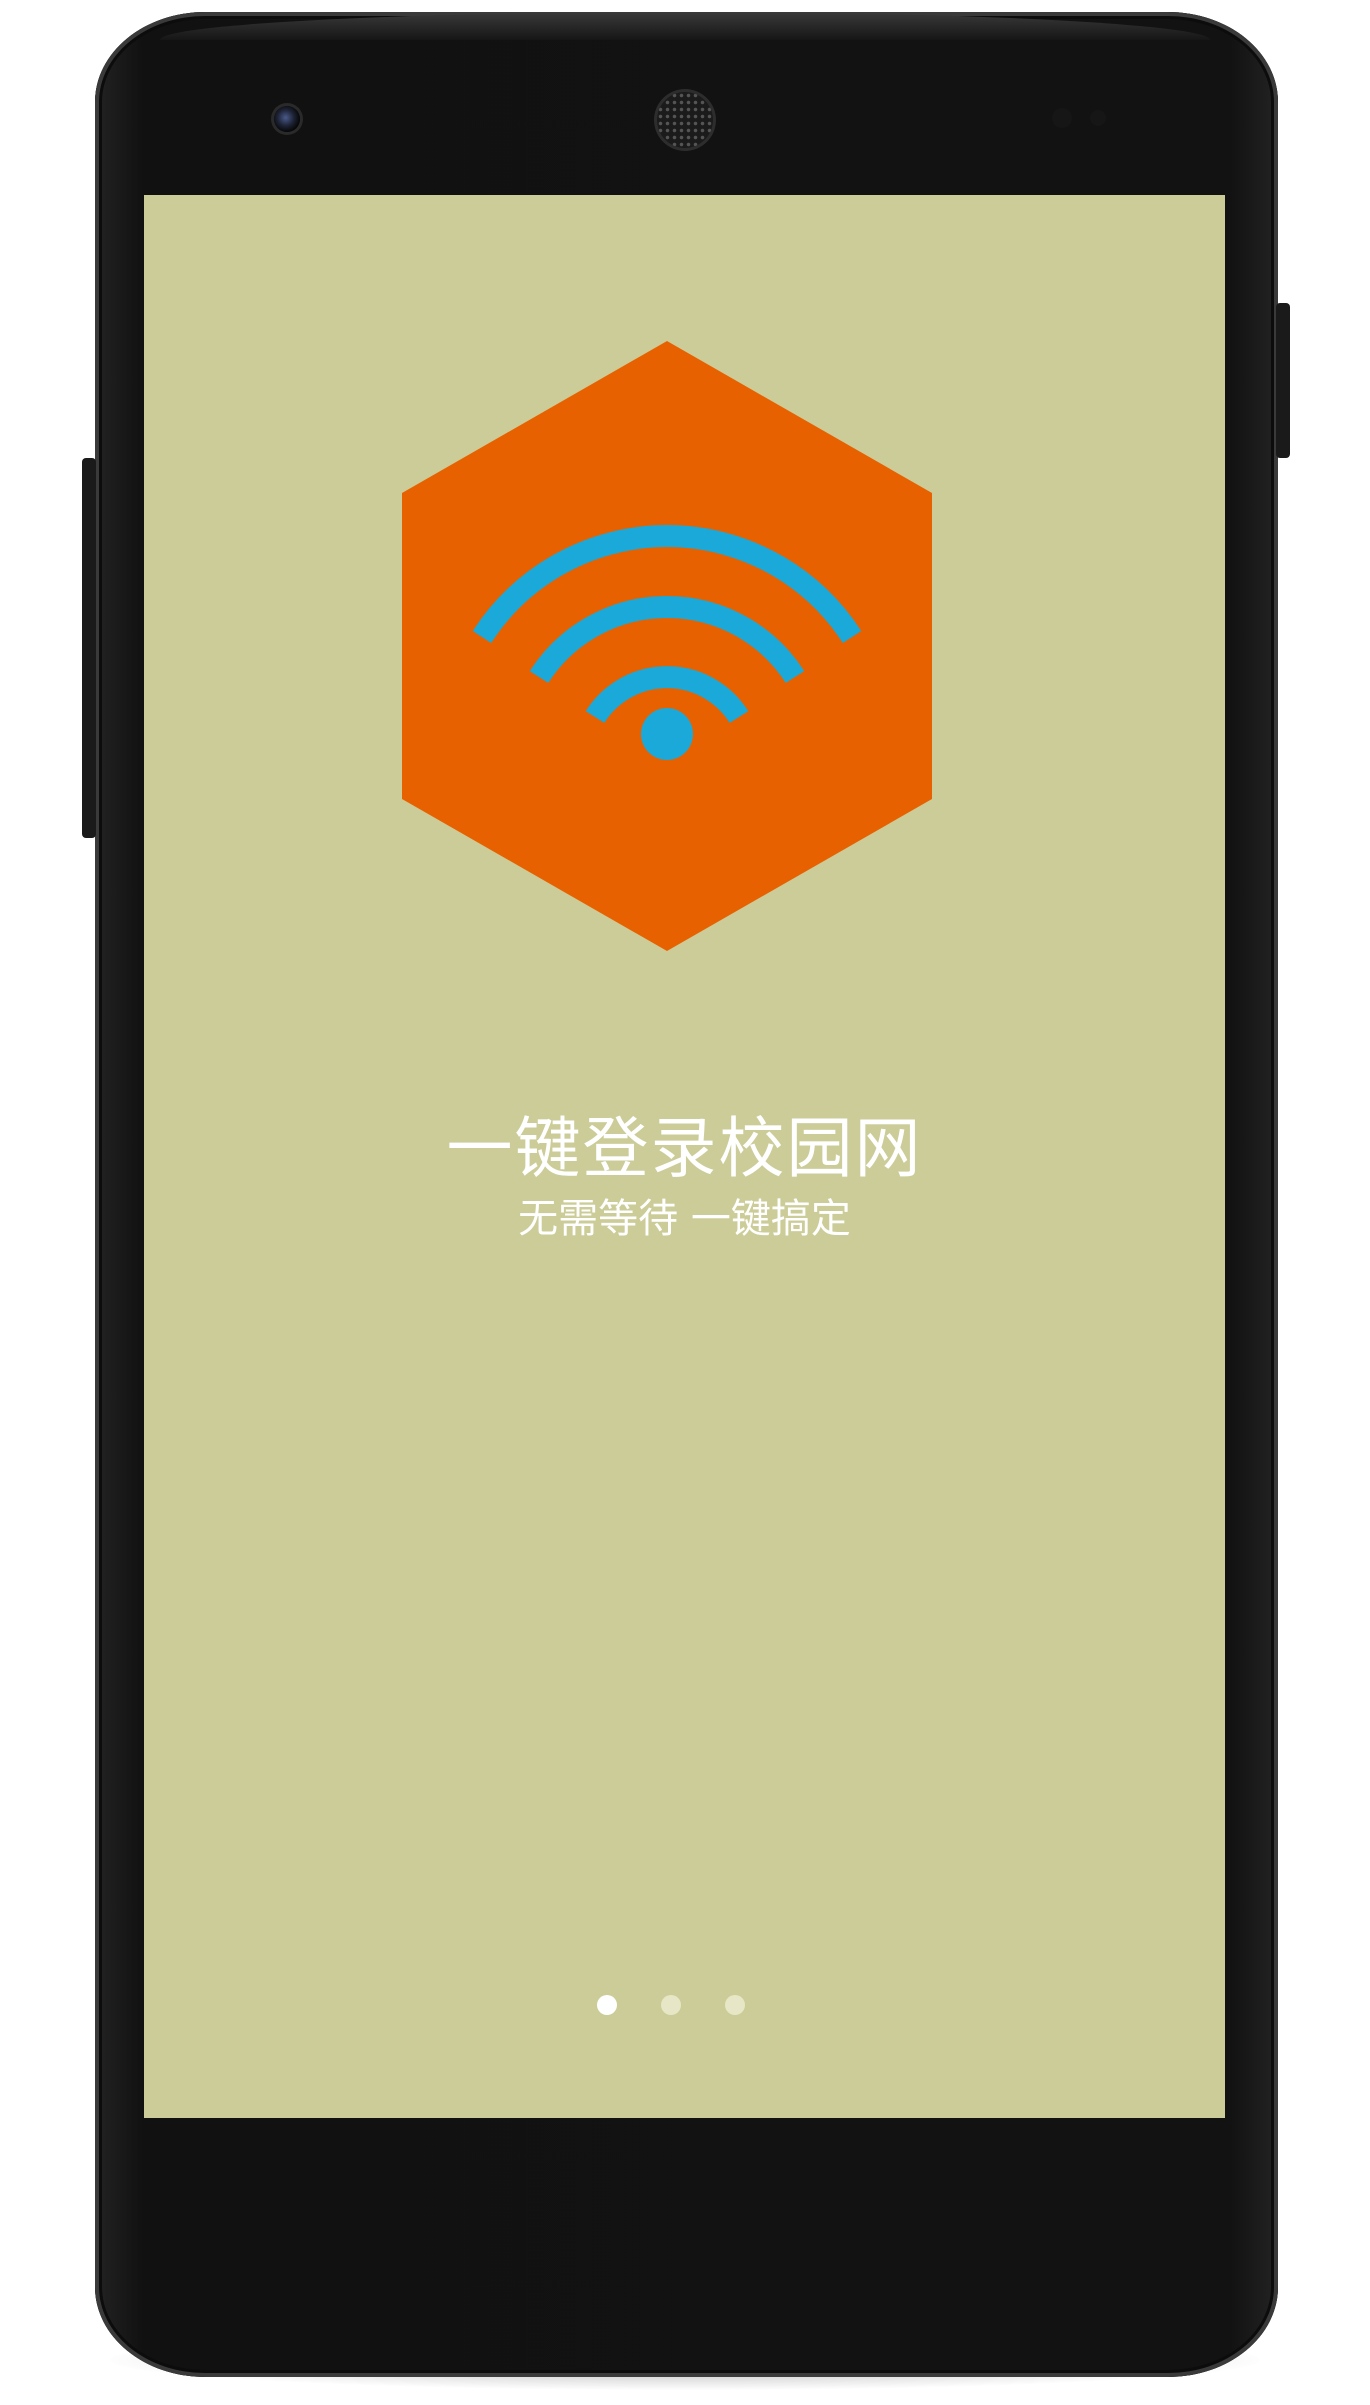 The height and width of the screenshot is (2405, 1370). What do you see at coordinates (684, 2005) in the screenshot?
I see `page-indicator` at bounding box center [684, 2005].